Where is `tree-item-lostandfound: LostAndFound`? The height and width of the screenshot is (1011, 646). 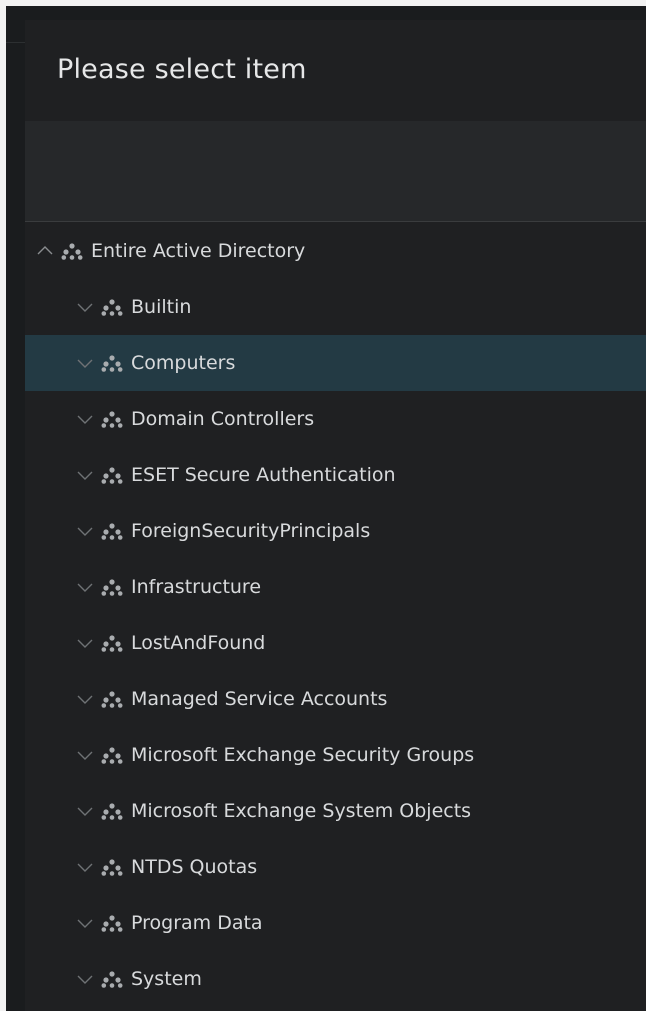 tree-item-lostandfound: LostAndFound is located at coordinates (335, 643).